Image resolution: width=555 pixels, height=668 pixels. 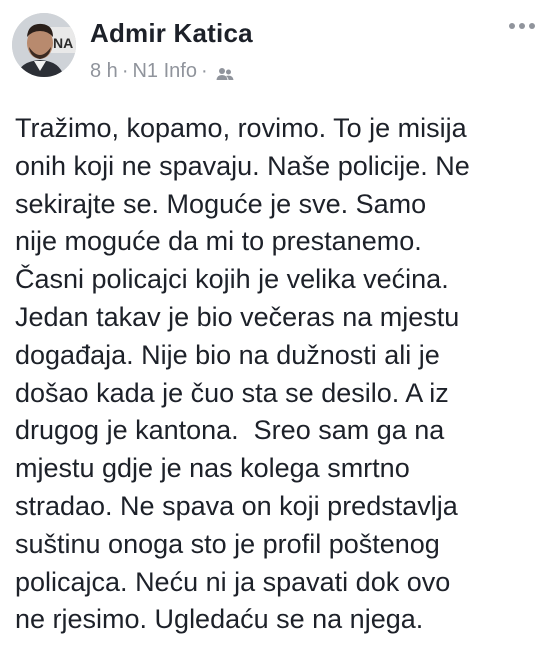 I want to click on avatar: NA, so click(x=44, y=45).